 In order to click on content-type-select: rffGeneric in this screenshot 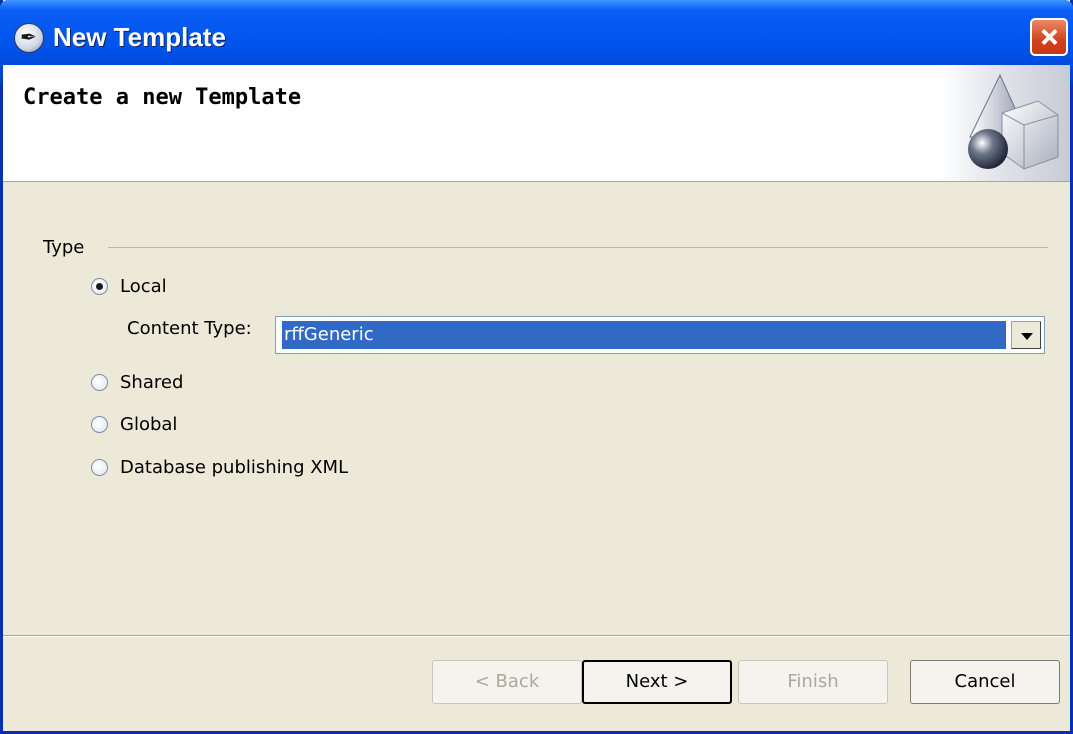, I will do `click(660, 335)`.